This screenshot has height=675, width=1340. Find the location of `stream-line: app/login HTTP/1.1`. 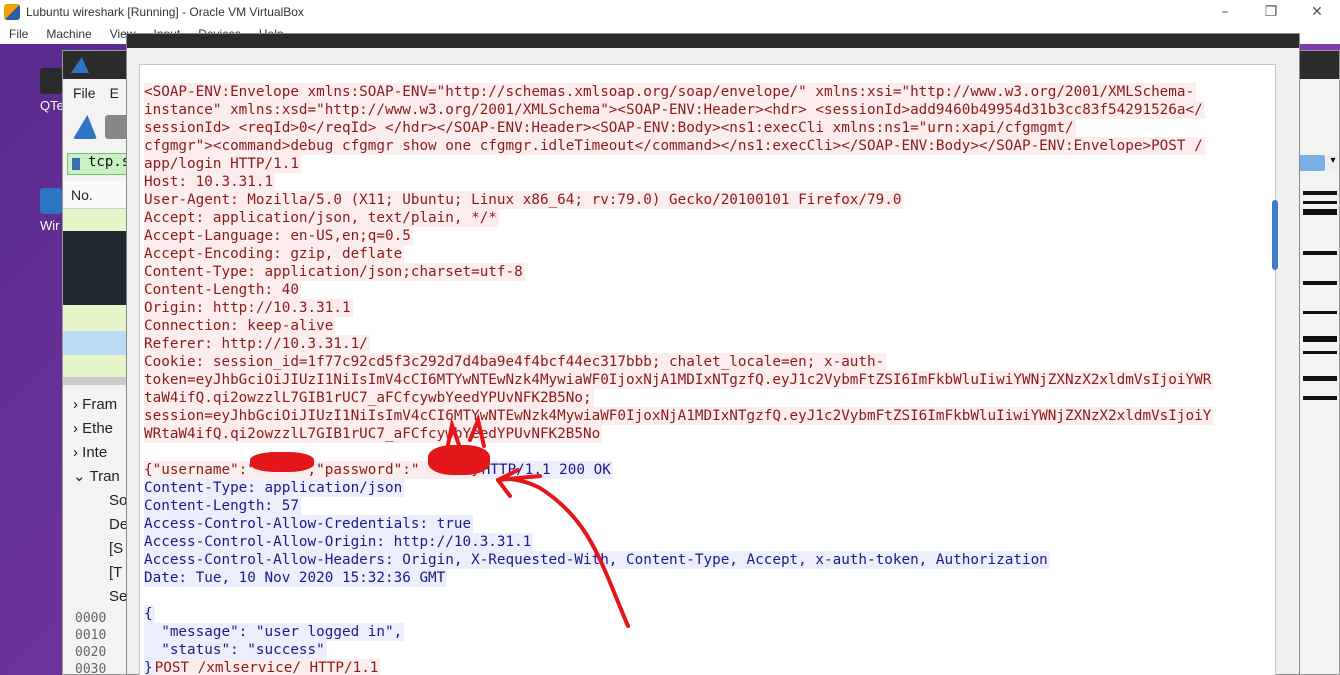

stream-line: app/login HTTP/1.1 is located at coordinates (709, 164).